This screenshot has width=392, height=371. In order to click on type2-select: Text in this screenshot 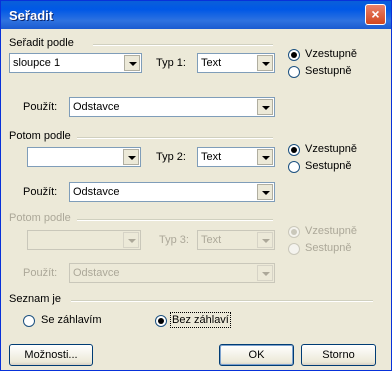, I will do `click(236, 157)`.